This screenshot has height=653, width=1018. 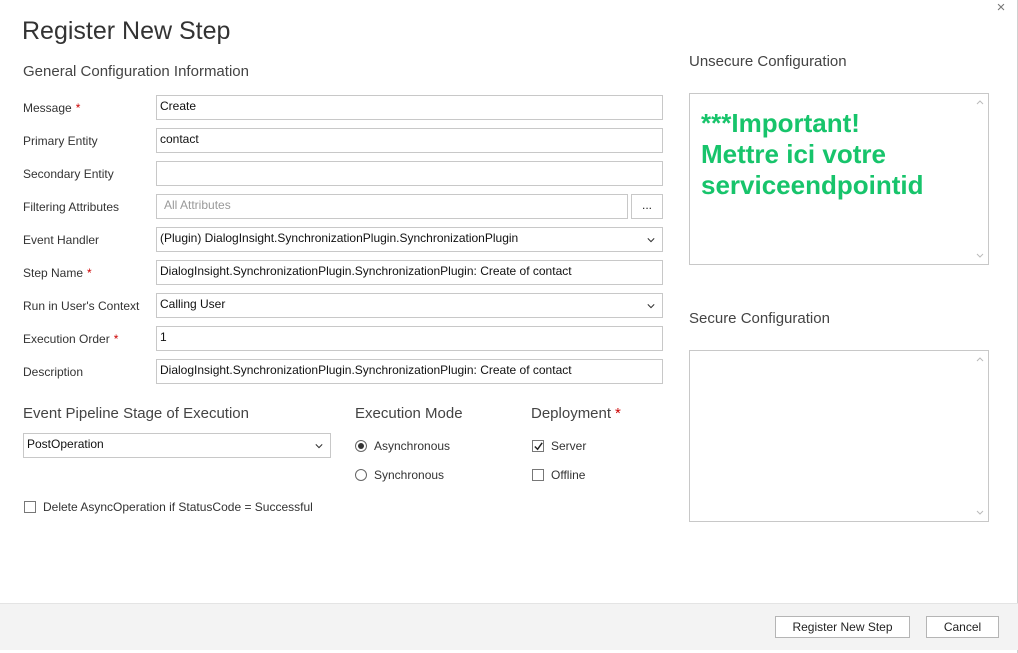 What do you see at coordinates (409, 475) in the screenshot?
I see `radio-synchronous-label: Synchronous` at bounding box center [409, 475].